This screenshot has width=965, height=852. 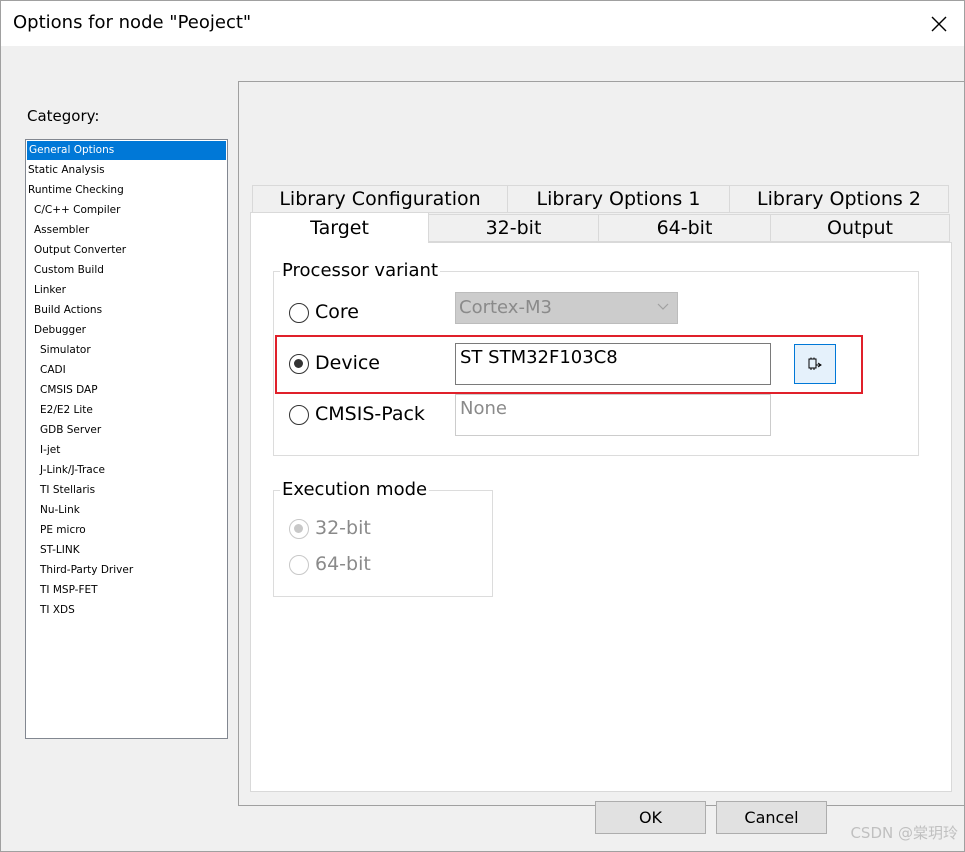 I want to click on category-item-output-converter: Output Converter, so click(x=80, y=250).